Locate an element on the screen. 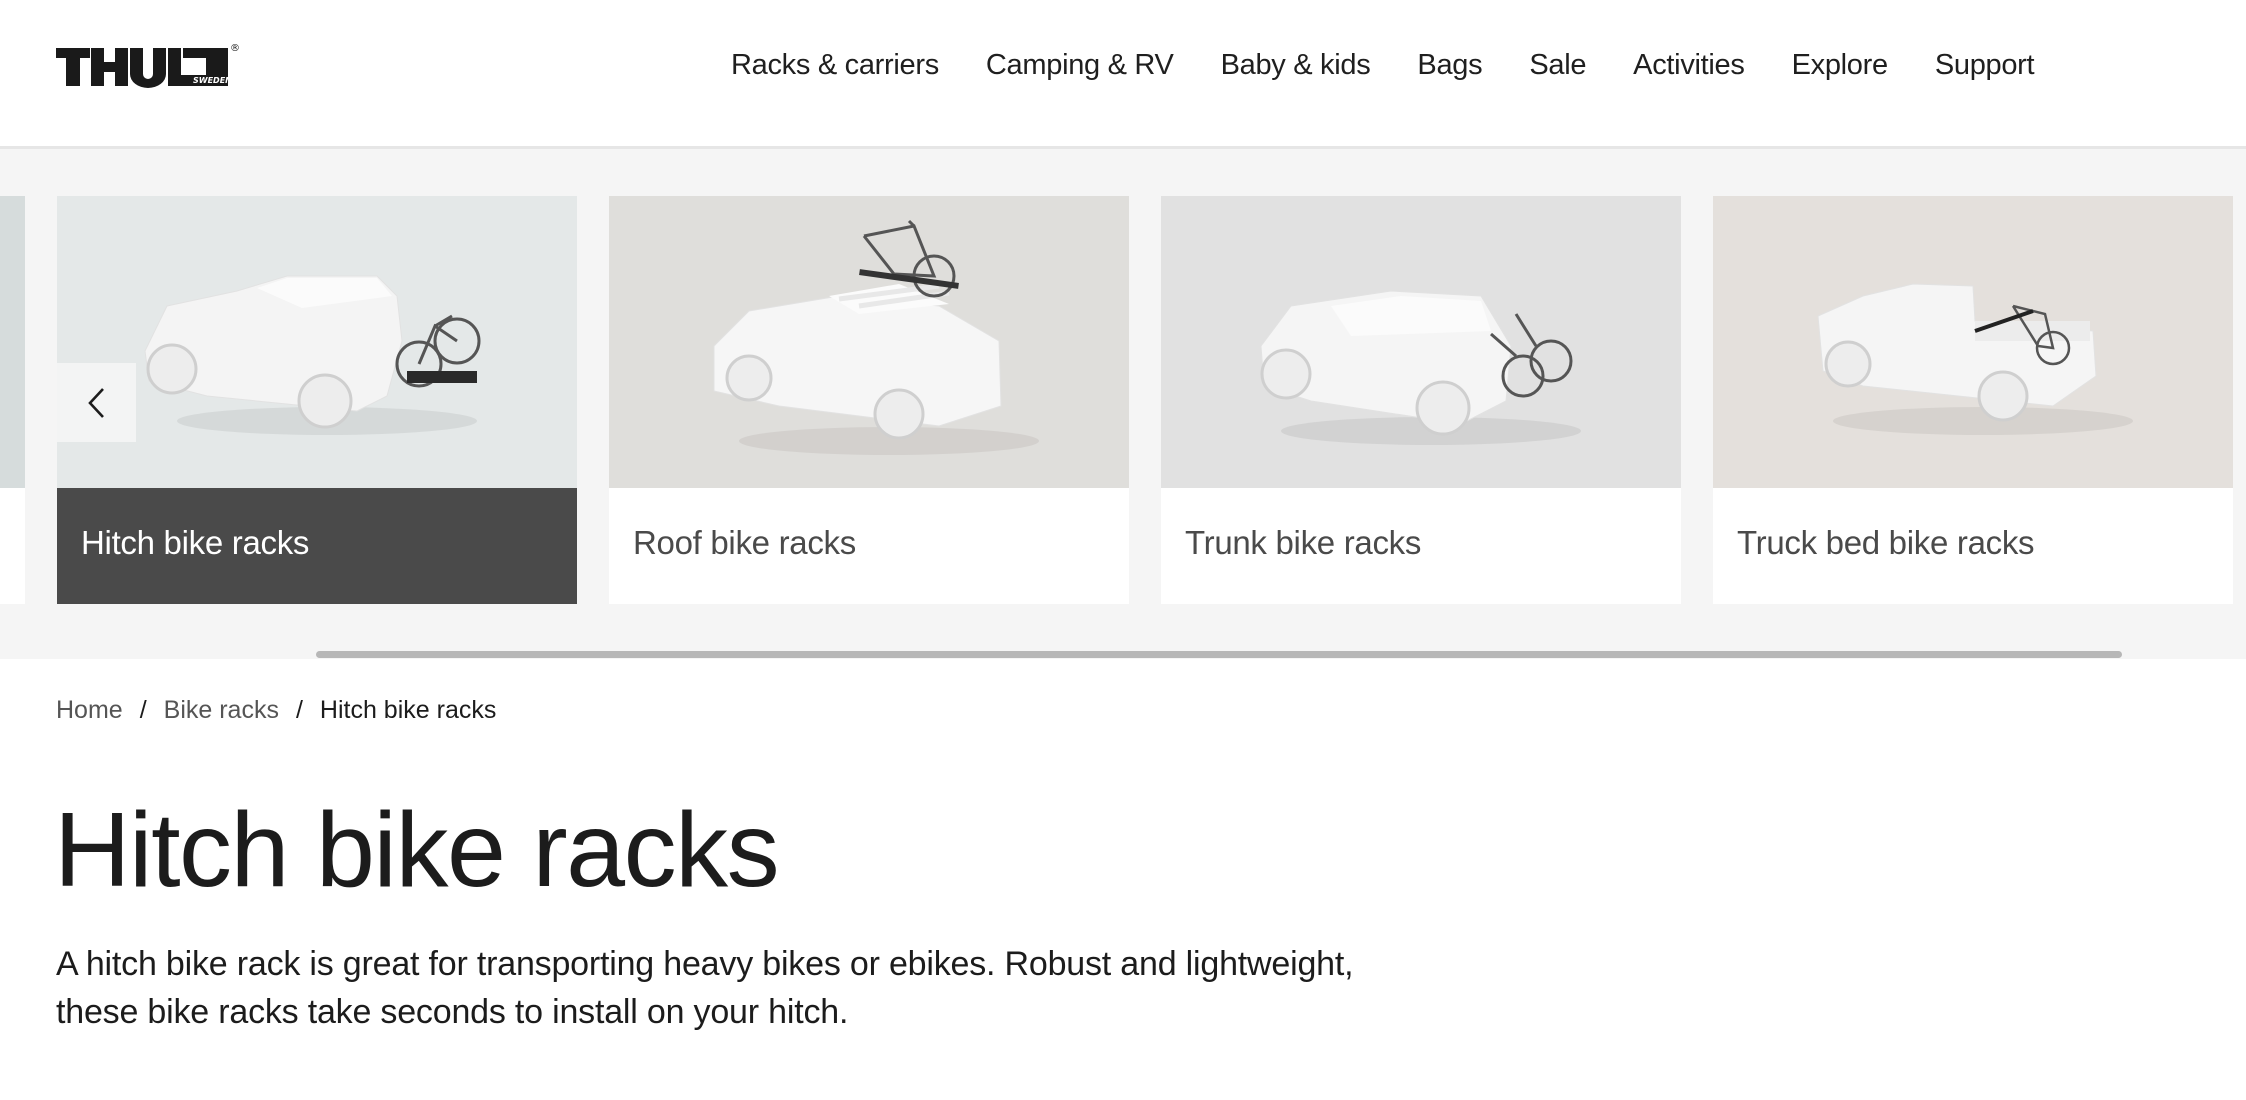  category-card-truck-bed: Truck bed bike racks is located at coordinates (1973, 400).